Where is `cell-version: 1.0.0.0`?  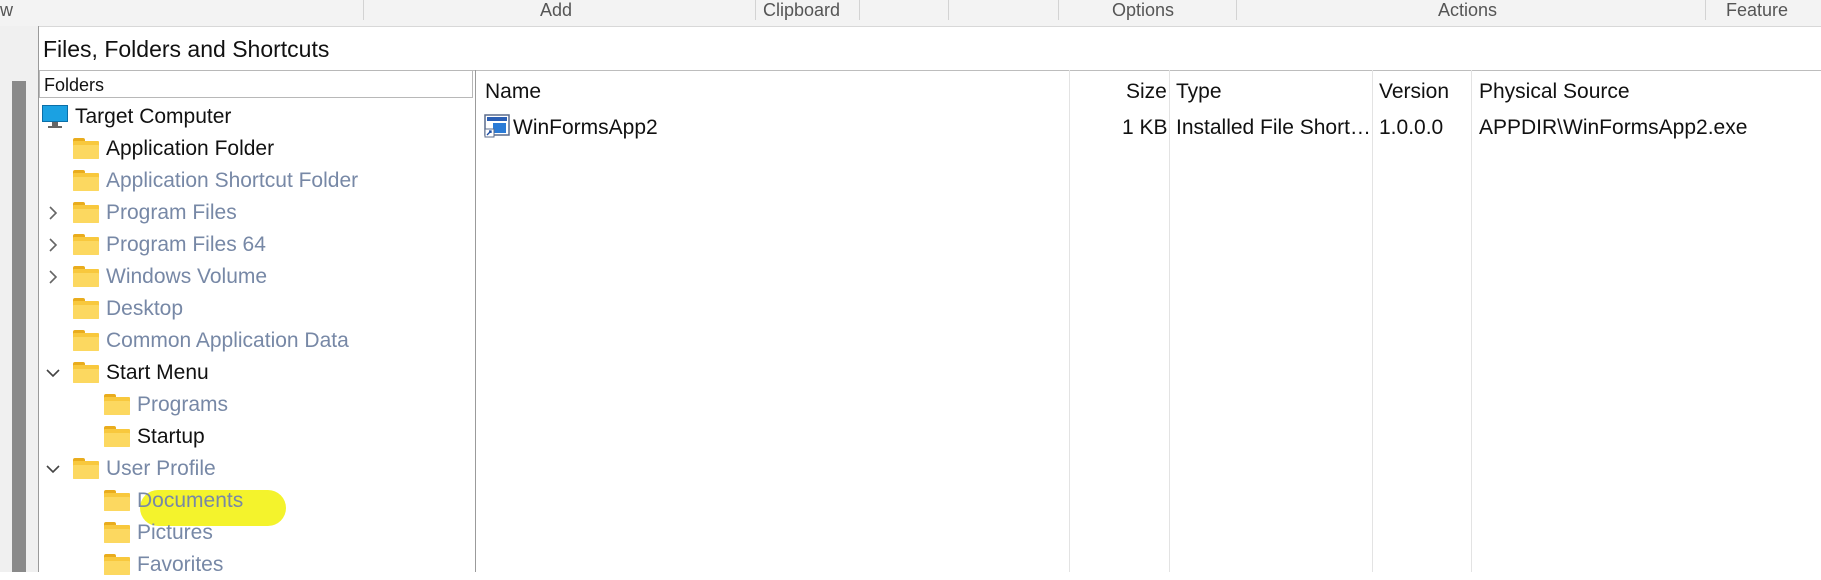 cell-version: 1.0.0.0 is located at coordinates (1411, 127).